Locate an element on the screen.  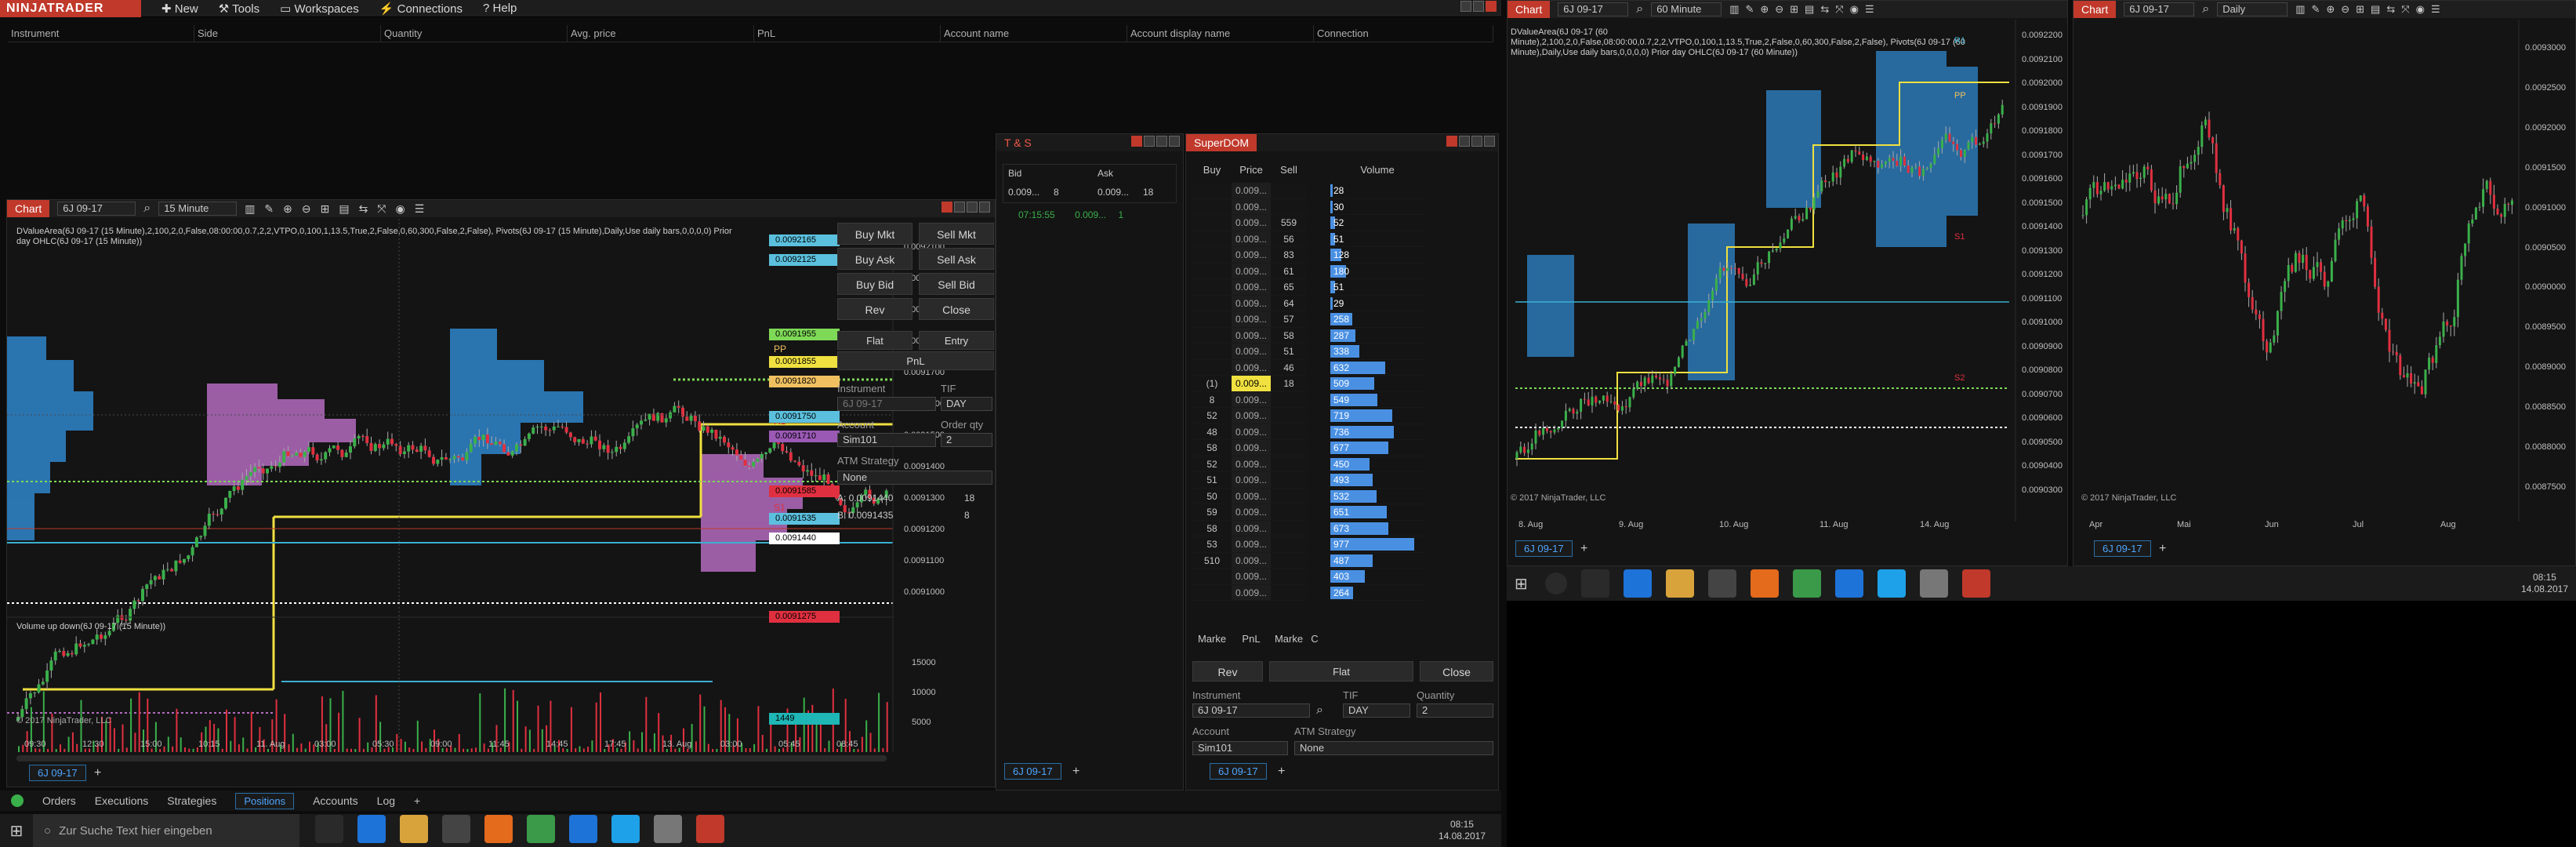
ladder-row: 0.009... 83 128 is located at coordinates (1342, 255).